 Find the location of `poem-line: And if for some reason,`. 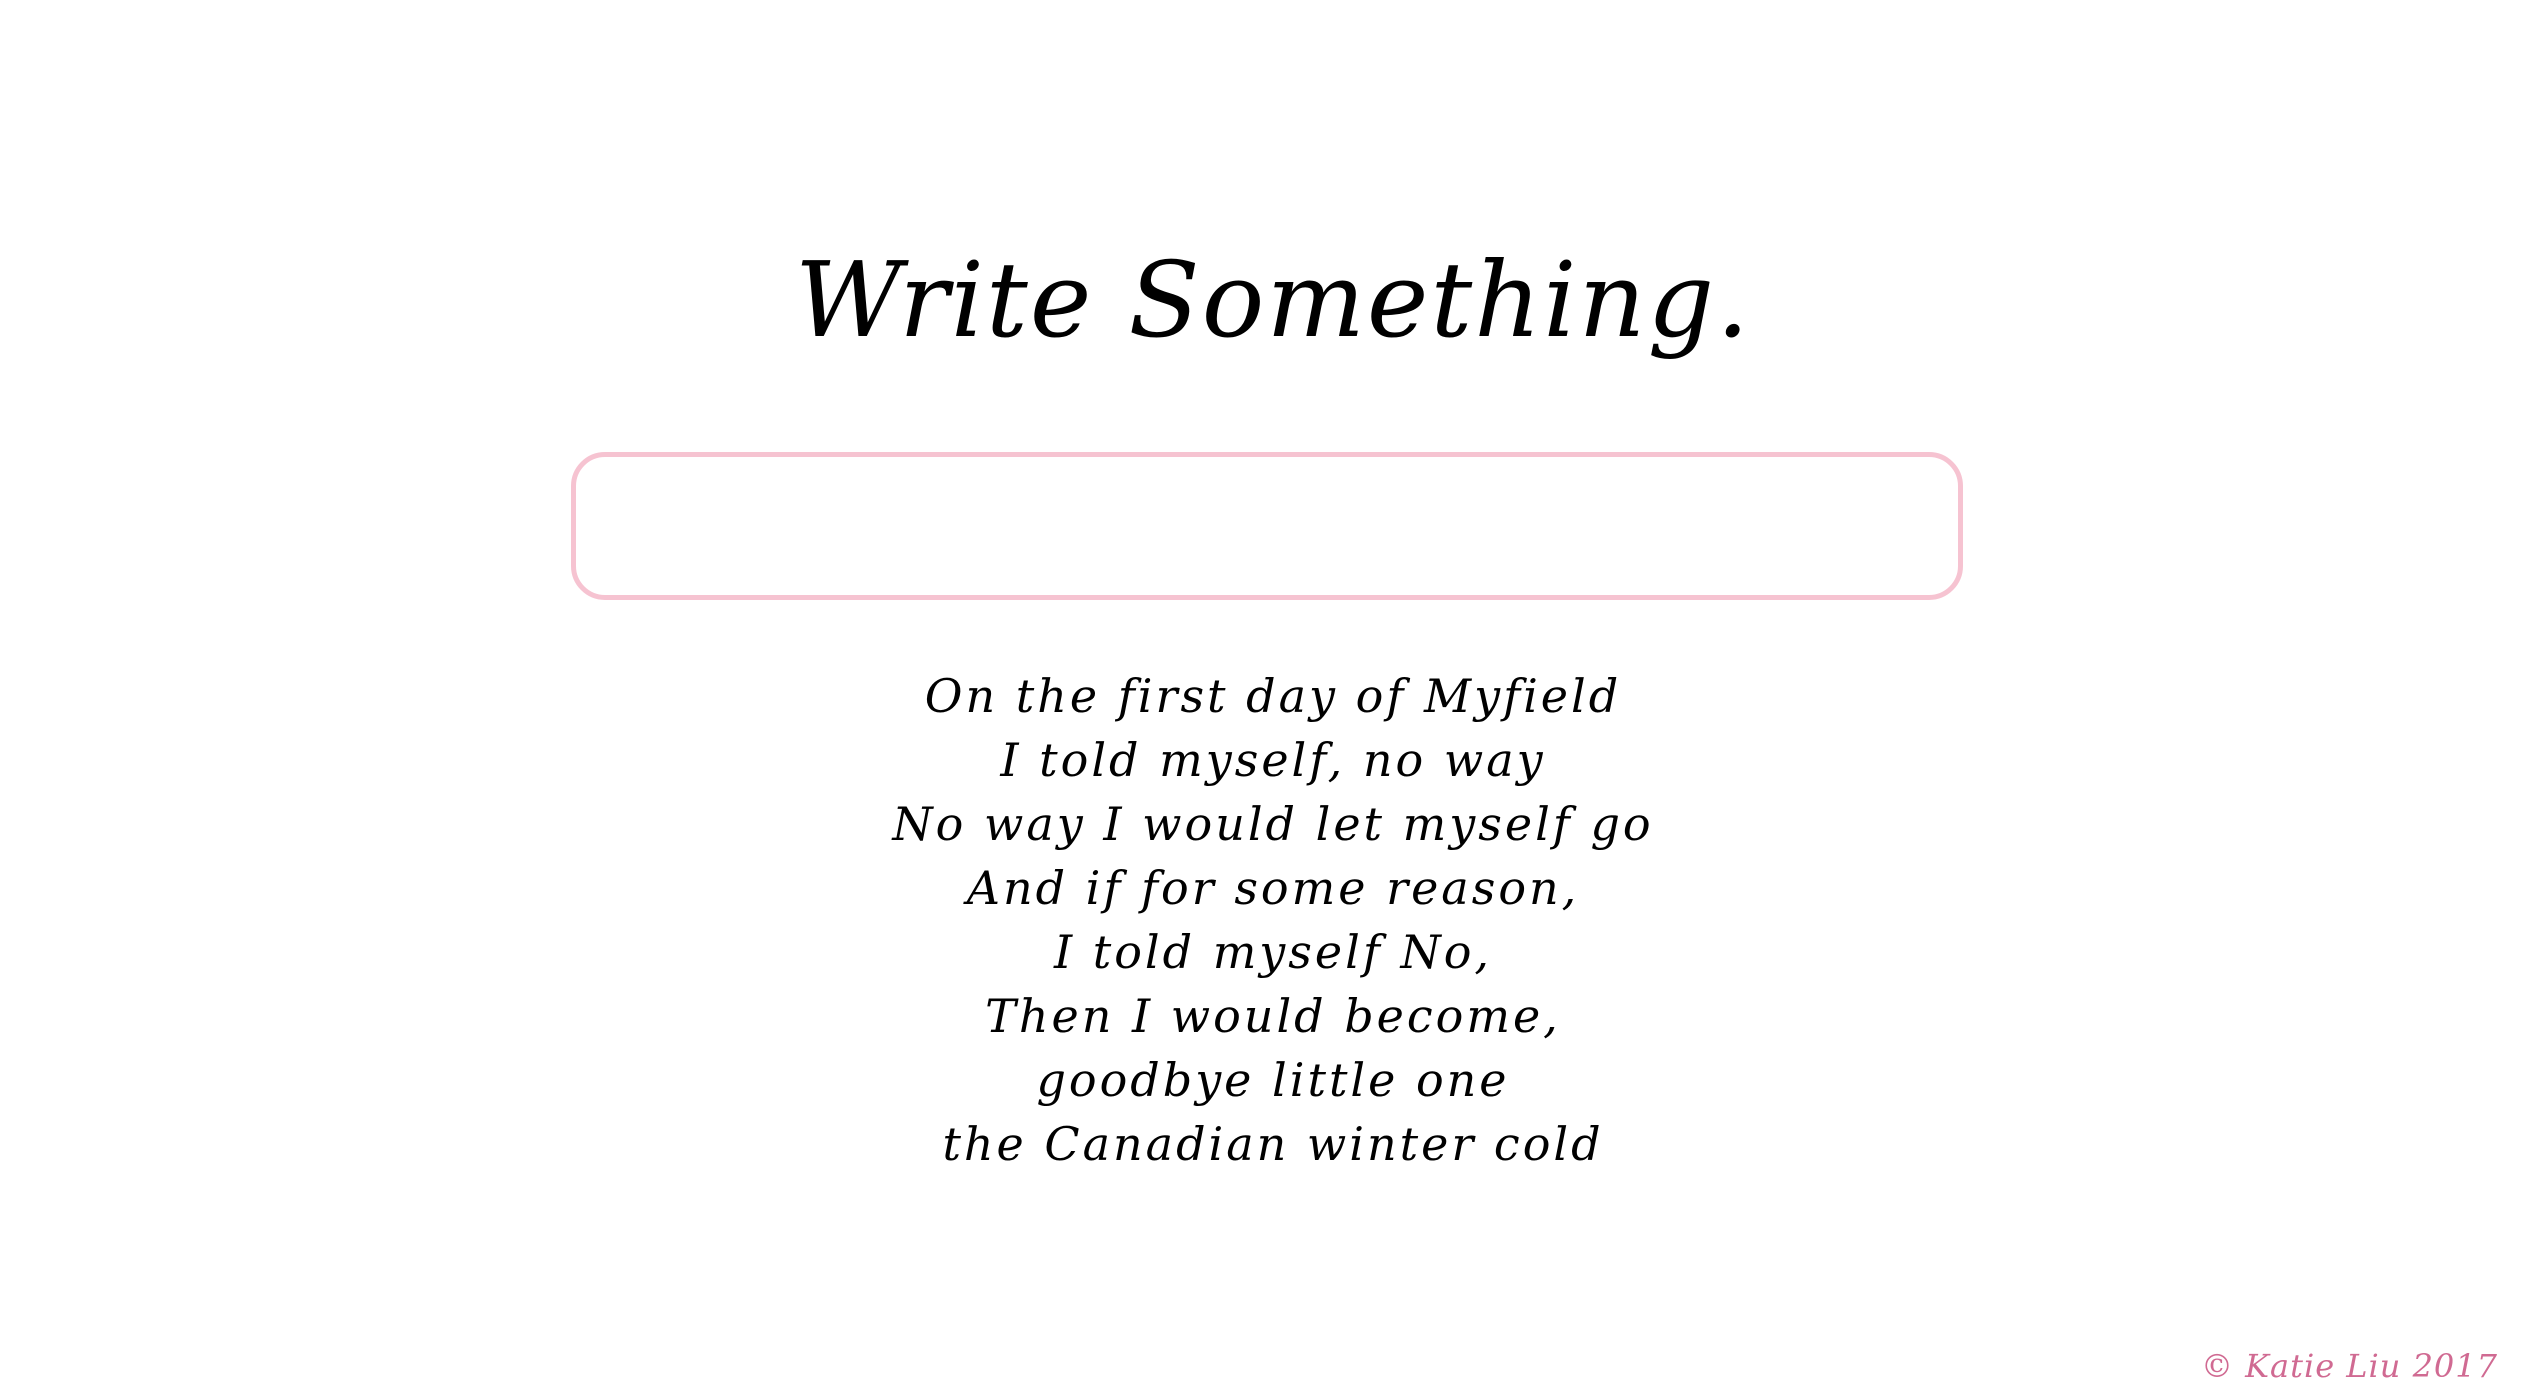

poem-line: And if for some reason, is located at coordinates (1273, 888).